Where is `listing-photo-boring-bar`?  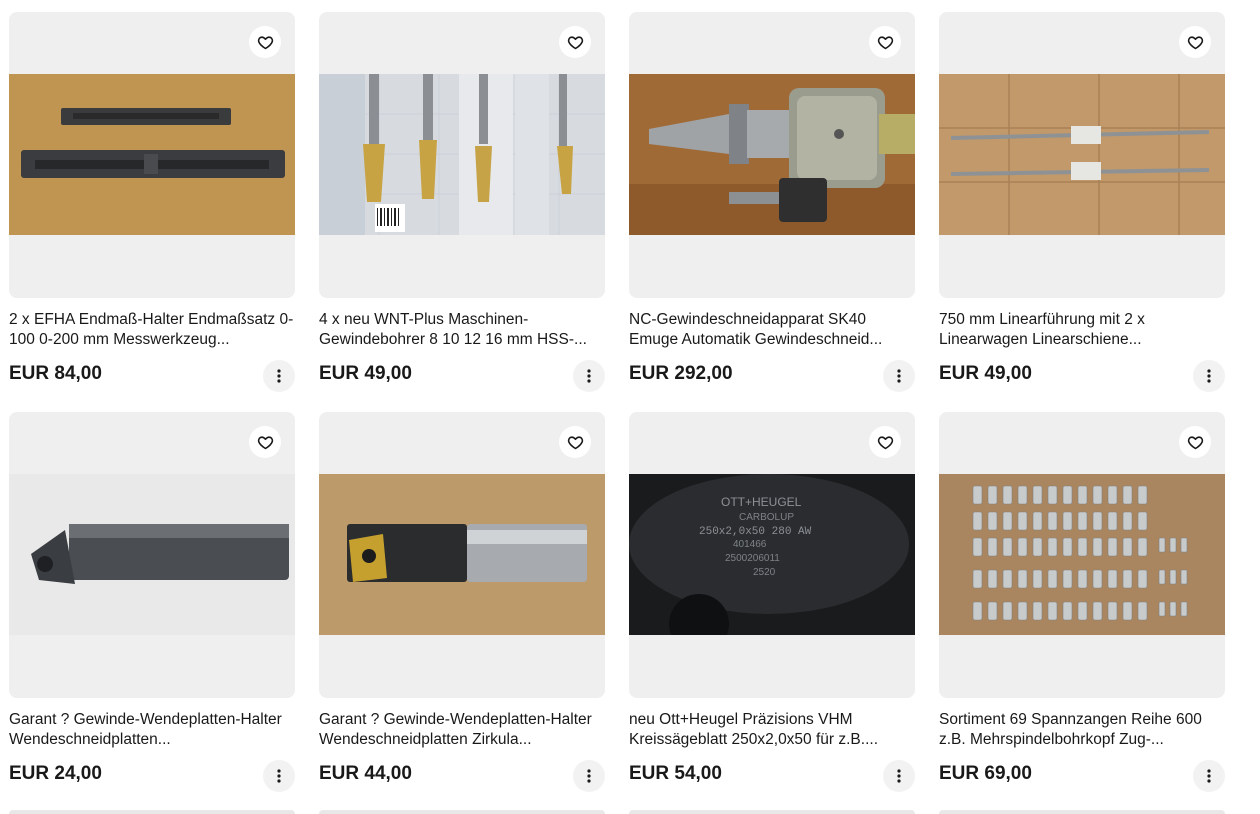 listing-photo-boring-bar is located at coordinates (152, 554).